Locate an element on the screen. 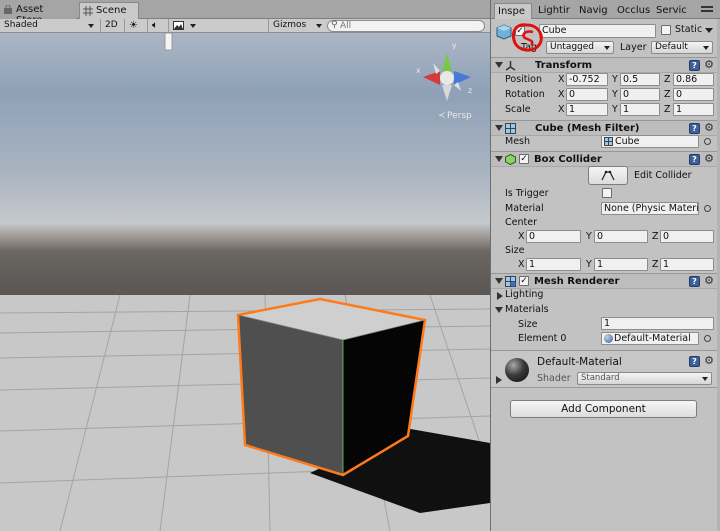 This screenshot has height=531, width=720. tab-menu-icon is located at coordinates (708, 10).